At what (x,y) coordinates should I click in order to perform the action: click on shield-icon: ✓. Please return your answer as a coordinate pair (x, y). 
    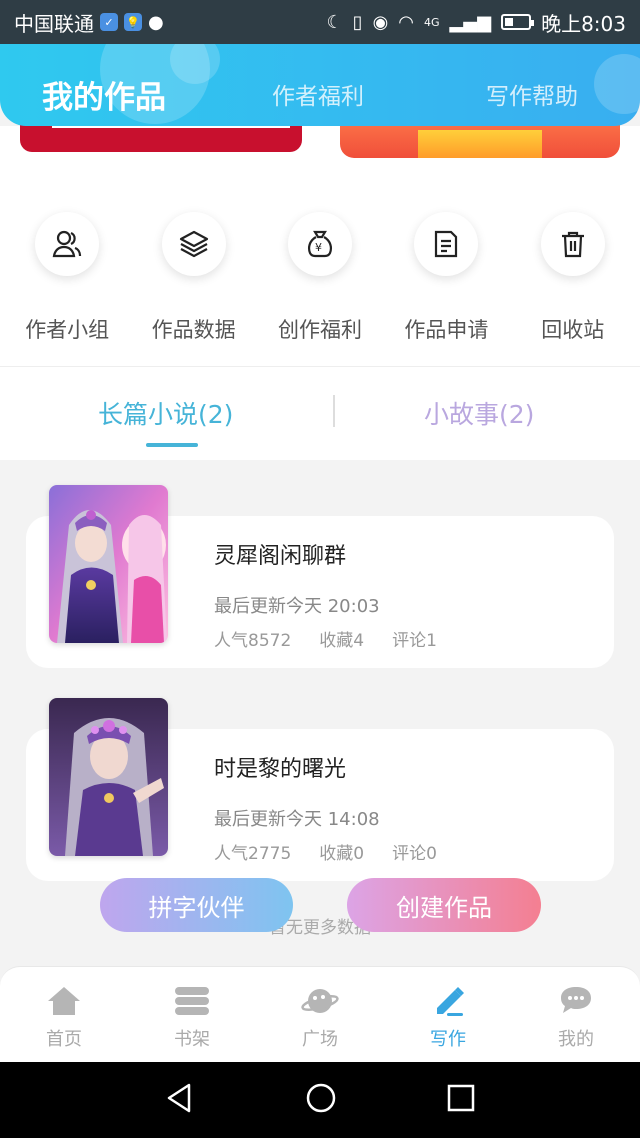
    Looking at the image, I should click on (109, 22).